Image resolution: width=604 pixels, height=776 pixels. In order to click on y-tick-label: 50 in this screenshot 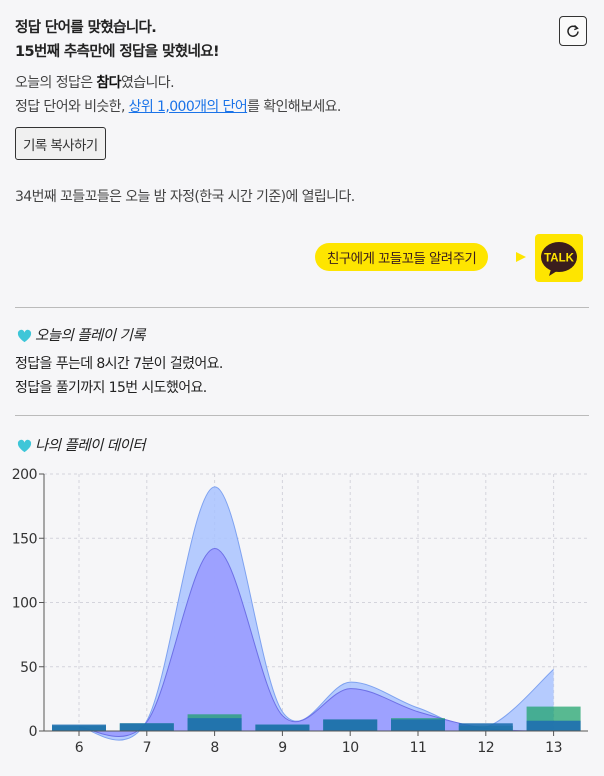, I will do `click(28, 668)`.